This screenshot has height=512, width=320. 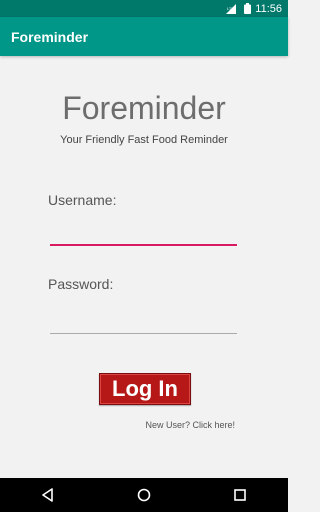 What do you see at coordinates (240, 495) in the screenshot?
I see `recents-icon` at bounding box center [240, 495].